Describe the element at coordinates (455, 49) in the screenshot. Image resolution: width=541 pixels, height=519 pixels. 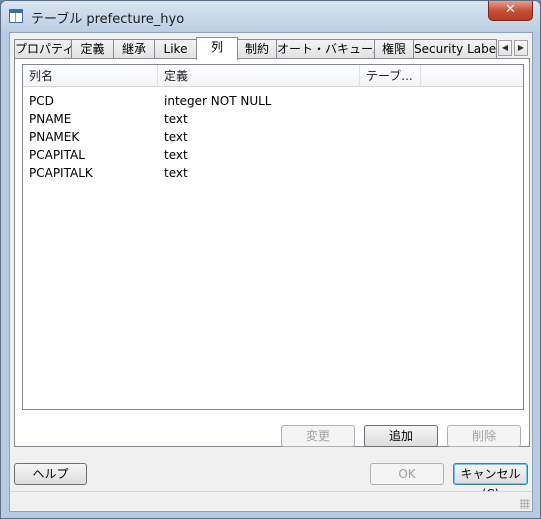
I see `tab-security-labels: Security Labe` at that location.